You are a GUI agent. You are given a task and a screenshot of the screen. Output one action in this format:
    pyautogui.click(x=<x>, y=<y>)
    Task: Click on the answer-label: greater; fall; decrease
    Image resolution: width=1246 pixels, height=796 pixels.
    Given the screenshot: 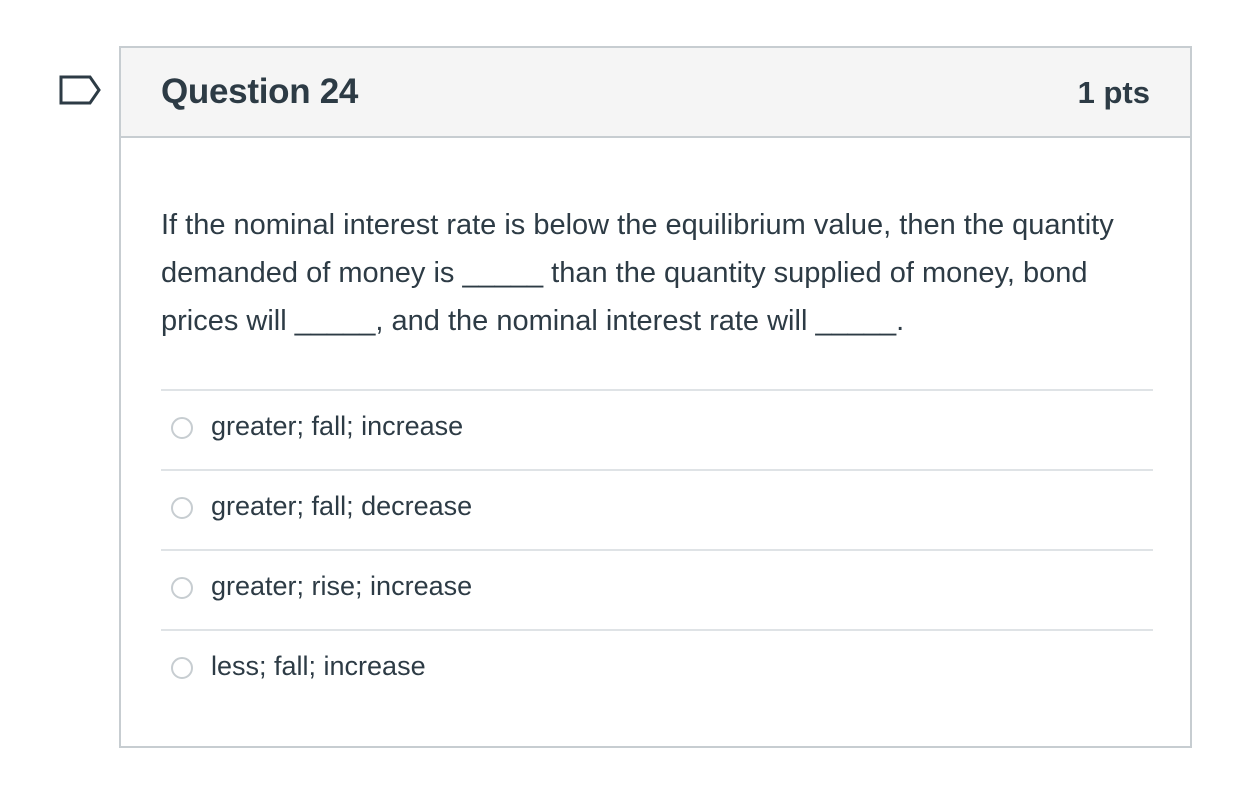 What is the action you would take?
    pyautogui.click(x=341, y=506)
    